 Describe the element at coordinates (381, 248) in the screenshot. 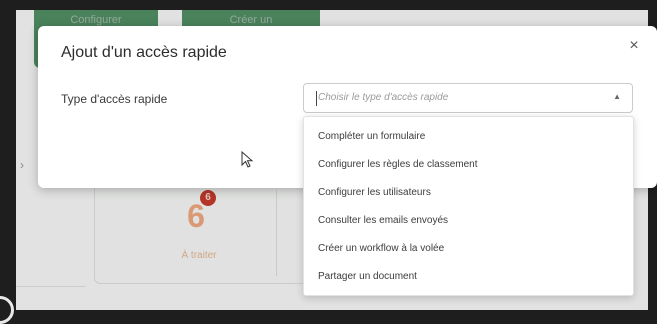

I see `option-create-workflow: Créer un workflow à la volée` at that location.